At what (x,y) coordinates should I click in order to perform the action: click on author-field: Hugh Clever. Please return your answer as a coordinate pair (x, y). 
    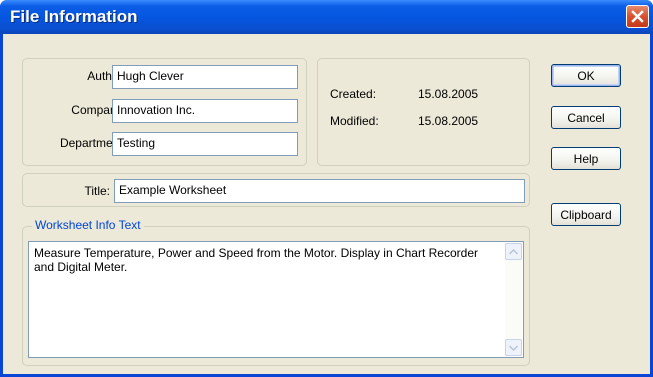
    Looking at the image, I should click on (205, 77).